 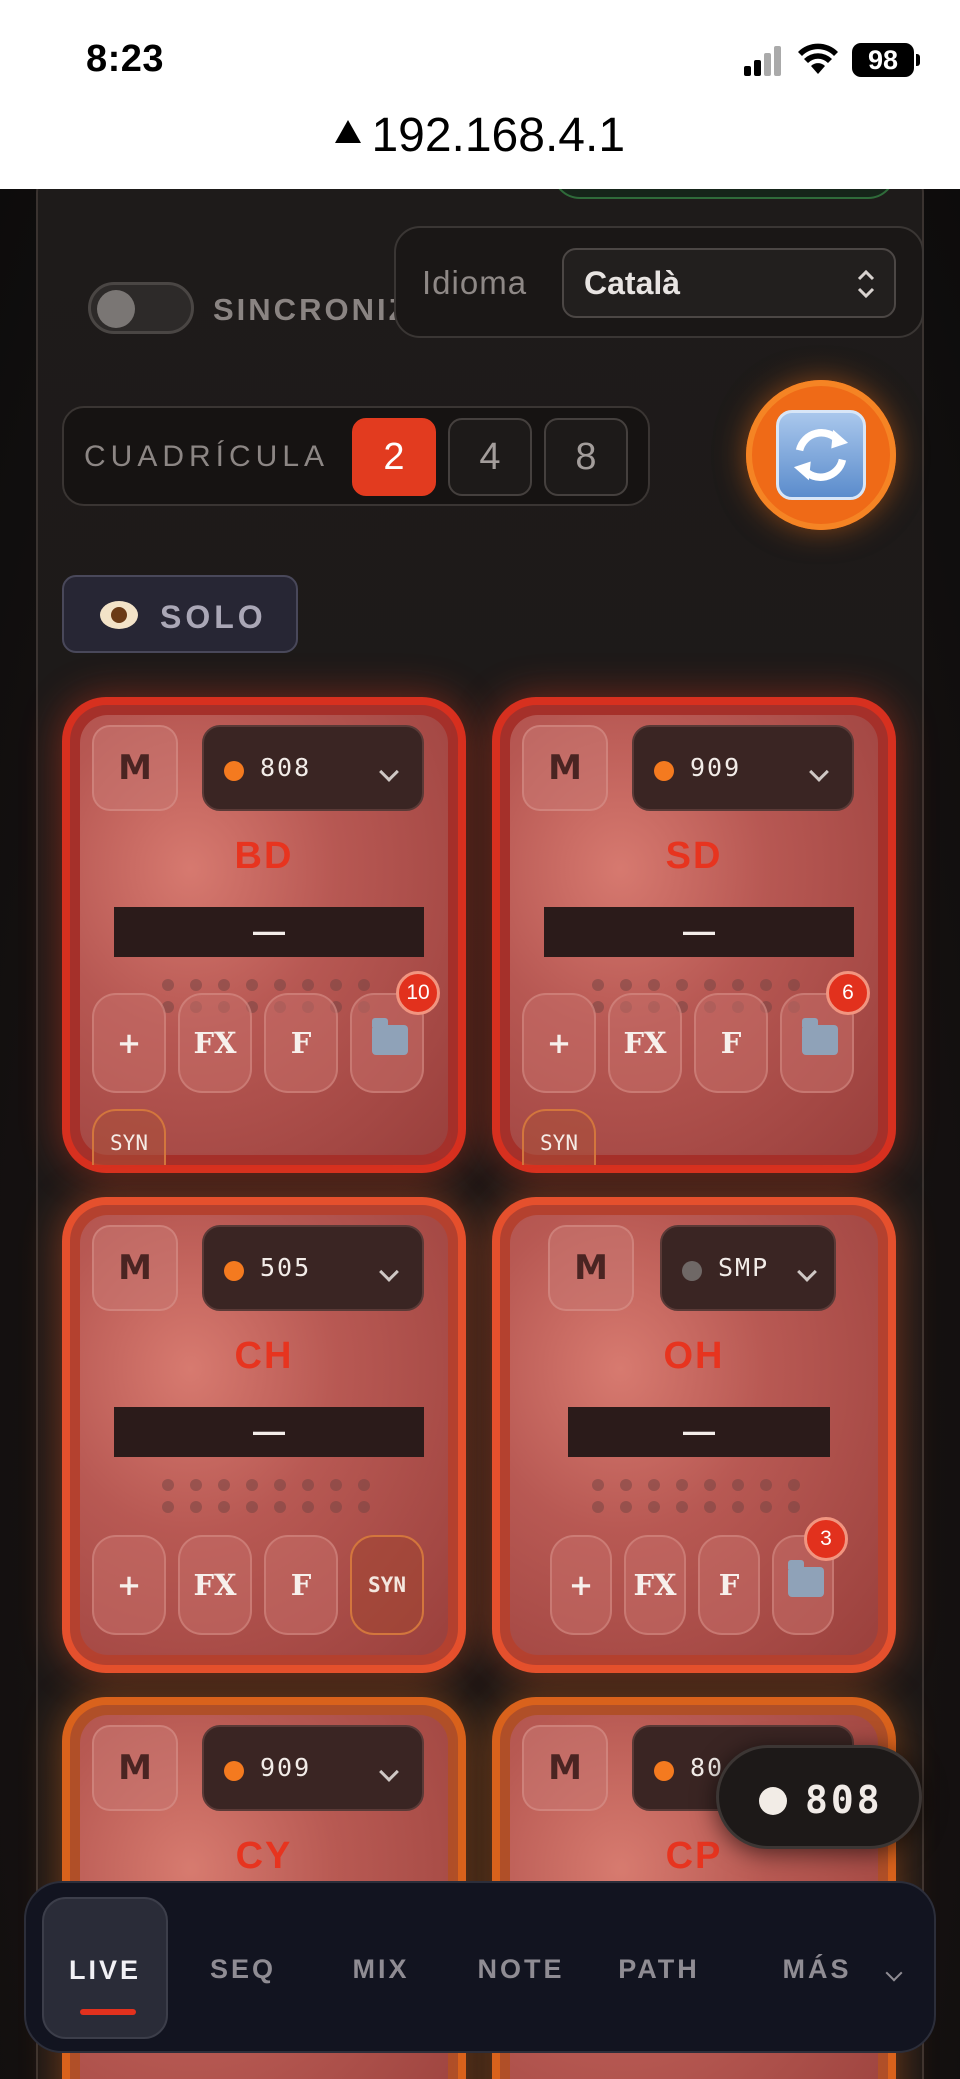 I want to click on tab-path: PATH, so click(x=659, y=1969).